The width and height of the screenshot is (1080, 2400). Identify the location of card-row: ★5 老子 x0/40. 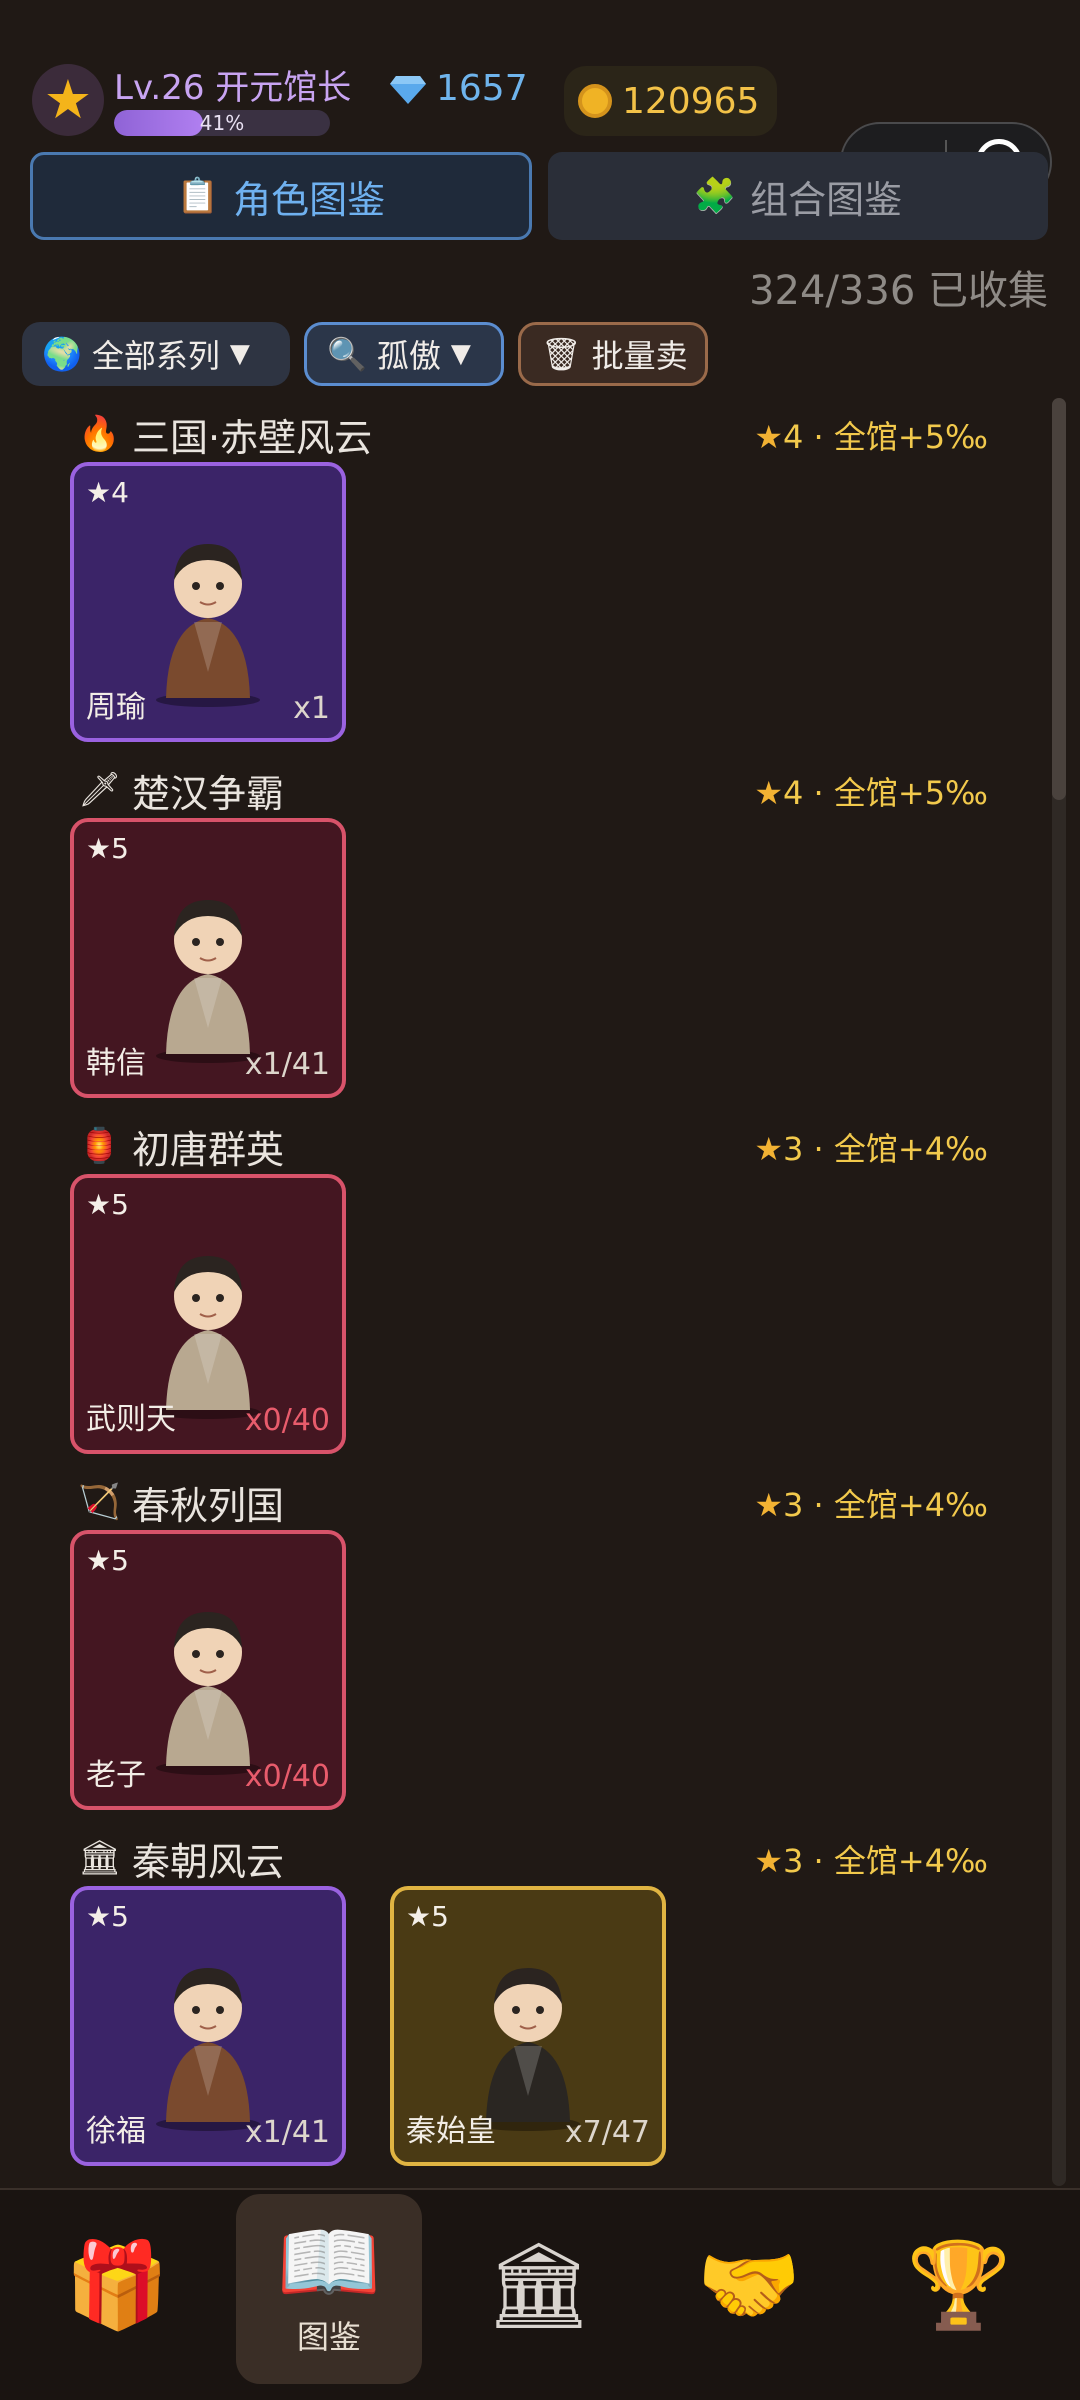
(208, 1670).